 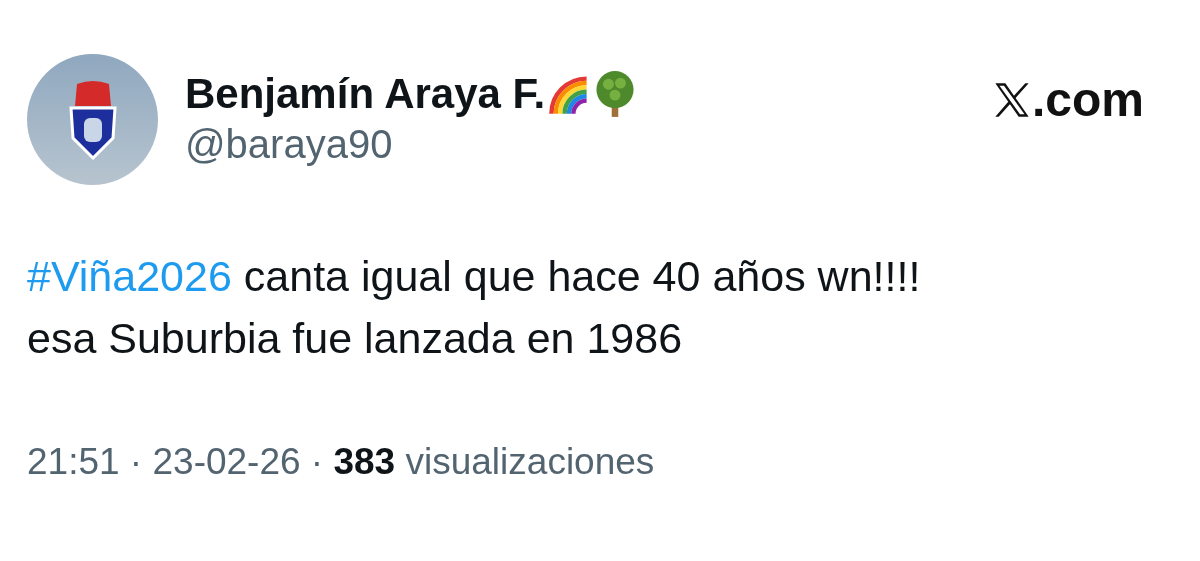 What do you see at coordinates (411, 144) in the screenshot?
I see `author-handle: @baraya90` at bounding box center [411, 144].